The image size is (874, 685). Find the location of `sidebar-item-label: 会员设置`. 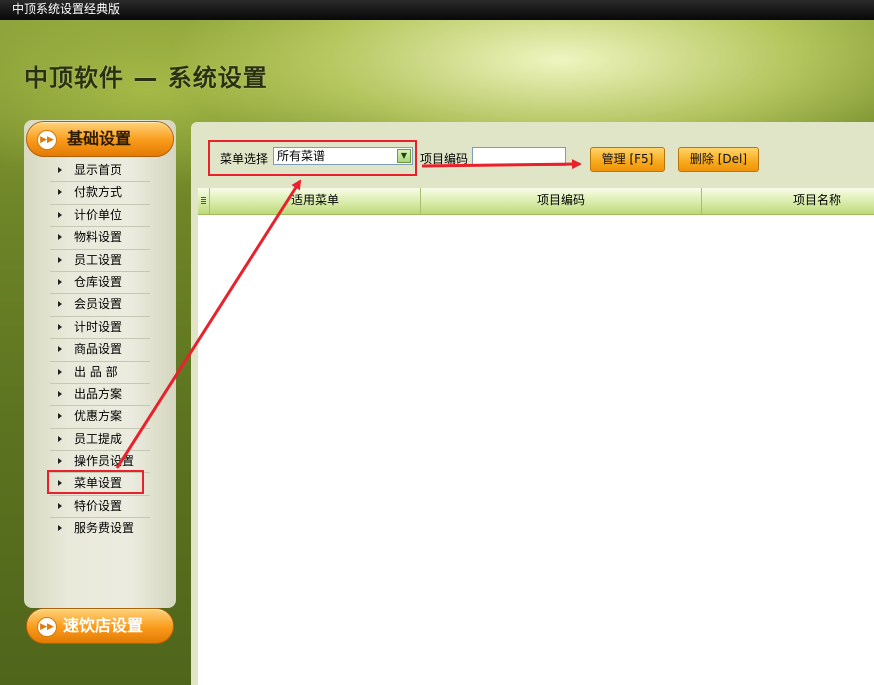

sidebar-item-label: 会员设置 is located at coordinates (98, 304).